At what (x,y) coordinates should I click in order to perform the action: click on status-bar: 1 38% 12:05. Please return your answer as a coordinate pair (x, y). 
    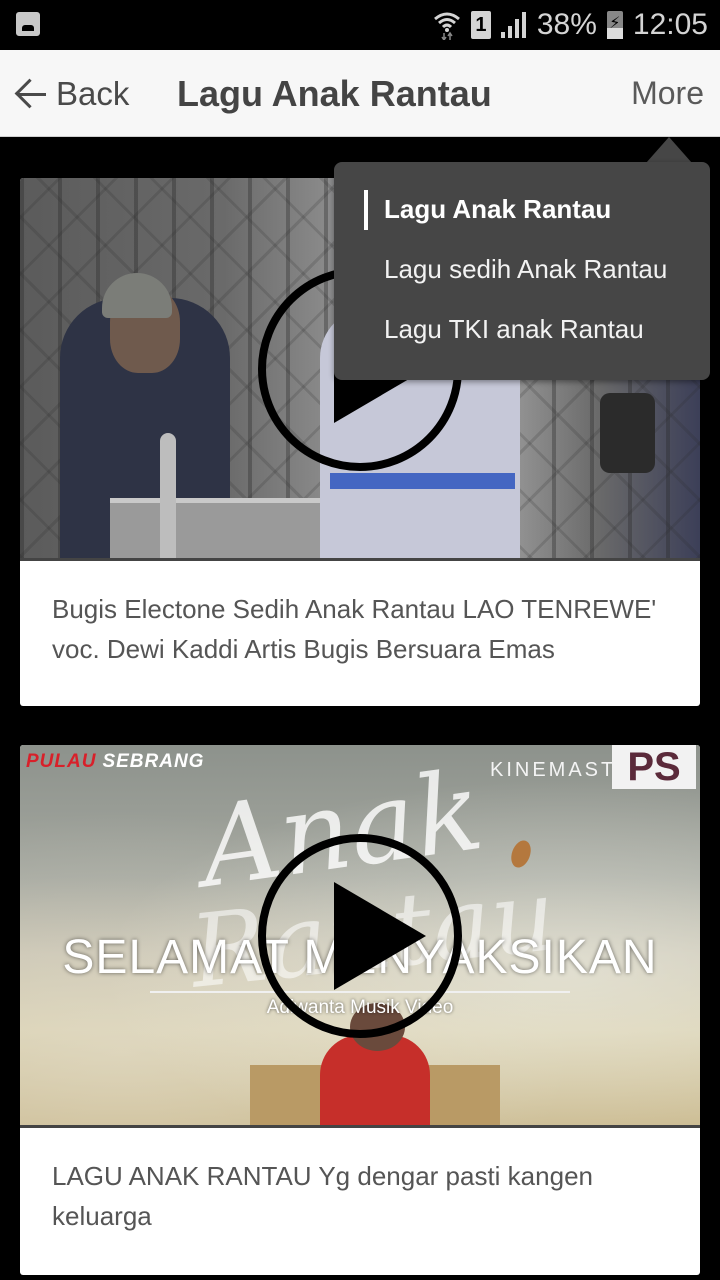
    Looking at the image, I should click on (360, 25).